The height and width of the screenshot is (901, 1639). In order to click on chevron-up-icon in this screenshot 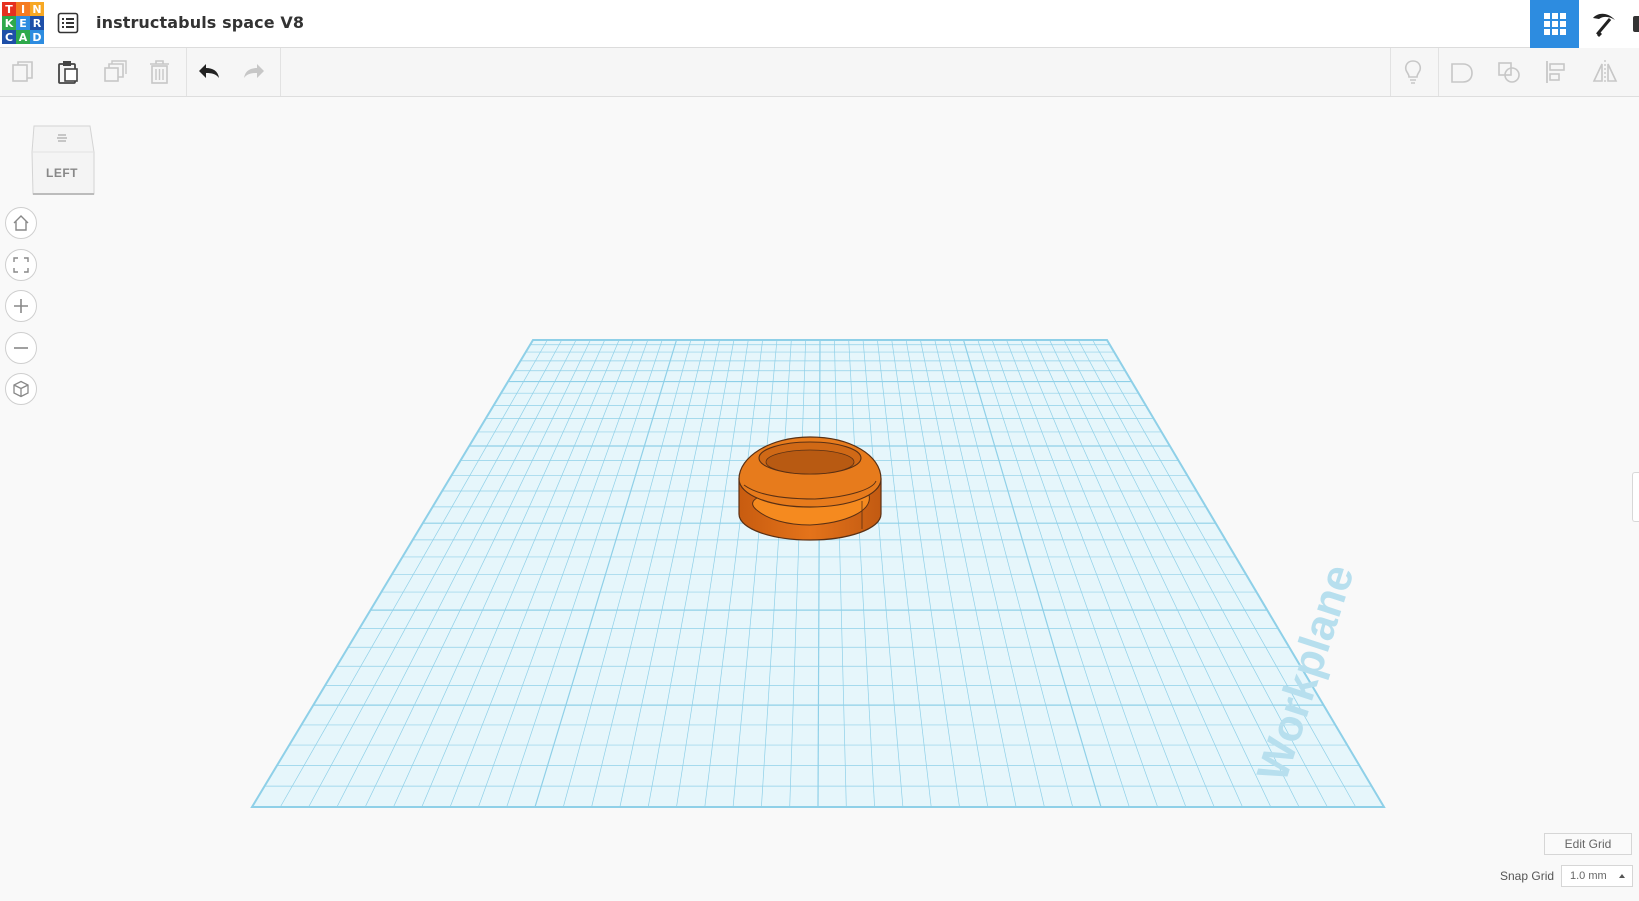, I will do `click(1622, 876)`.